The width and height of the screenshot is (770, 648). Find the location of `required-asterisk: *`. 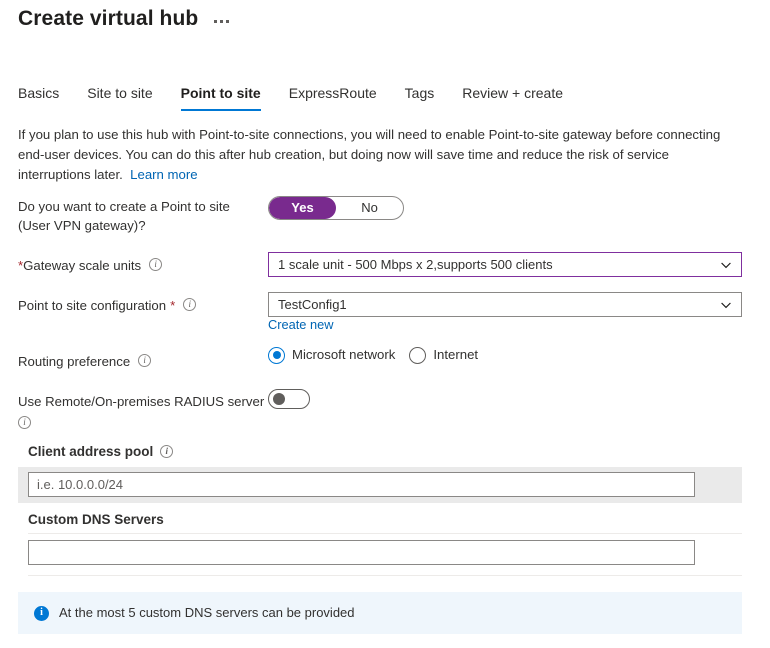

required-asterisk: * is located at coordinates (173, 305).